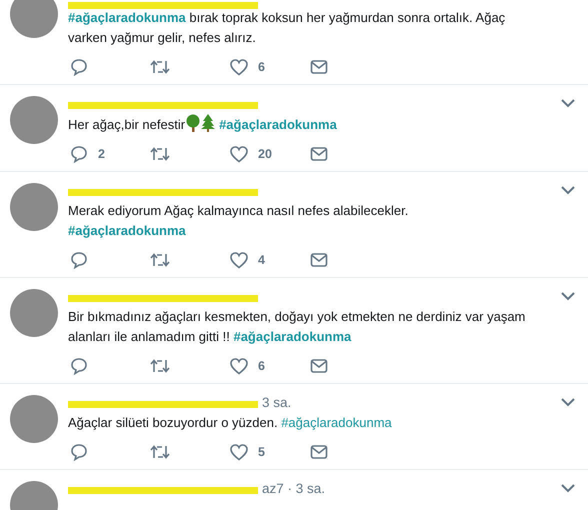  What do you see at coordinates (261, 260) in the screenshot?
I see `like-count: 4` at bounding box center [261, 260].